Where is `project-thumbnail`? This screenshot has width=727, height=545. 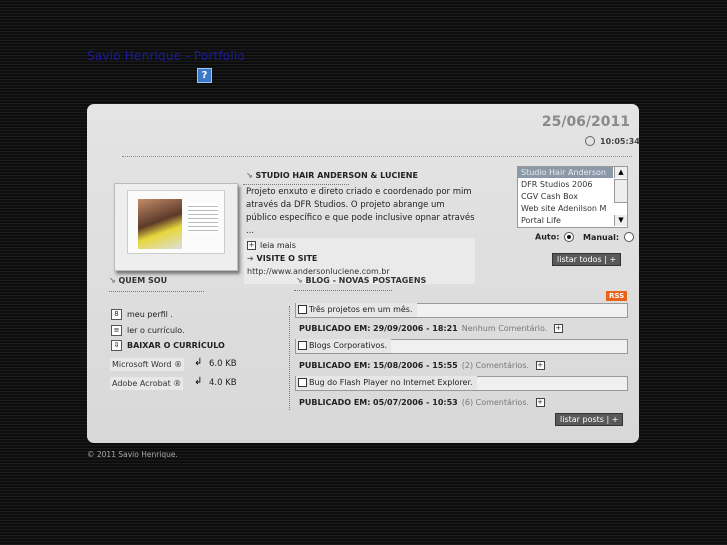 project-thumbnail is located at coordinates (176, 227).